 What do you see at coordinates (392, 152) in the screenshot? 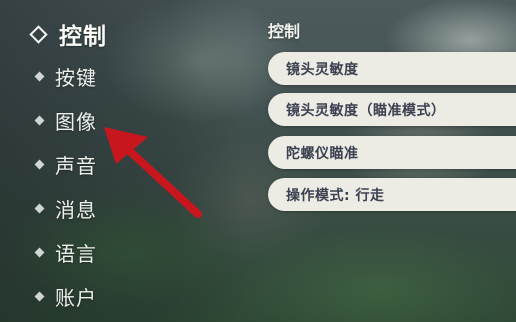
I see `setting-gyro-aim: 陀螺仪瞄准` at bounding box center [392, 152].